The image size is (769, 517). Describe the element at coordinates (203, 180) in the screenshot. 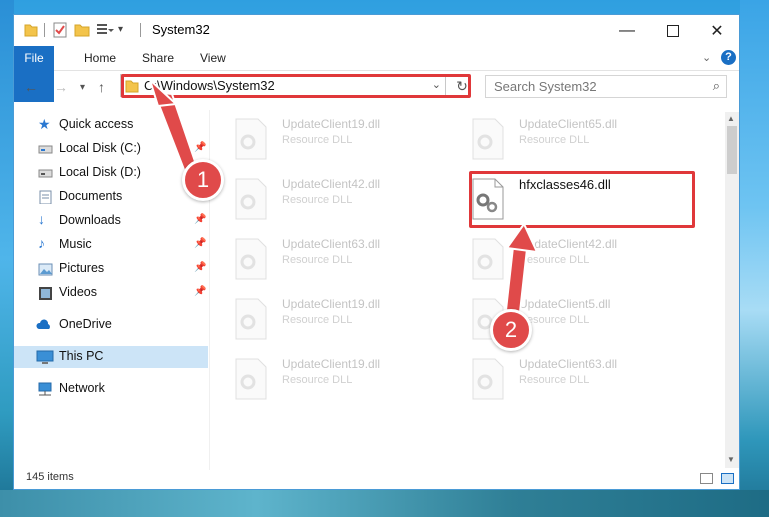

I see `callout-1: 1` at that location.